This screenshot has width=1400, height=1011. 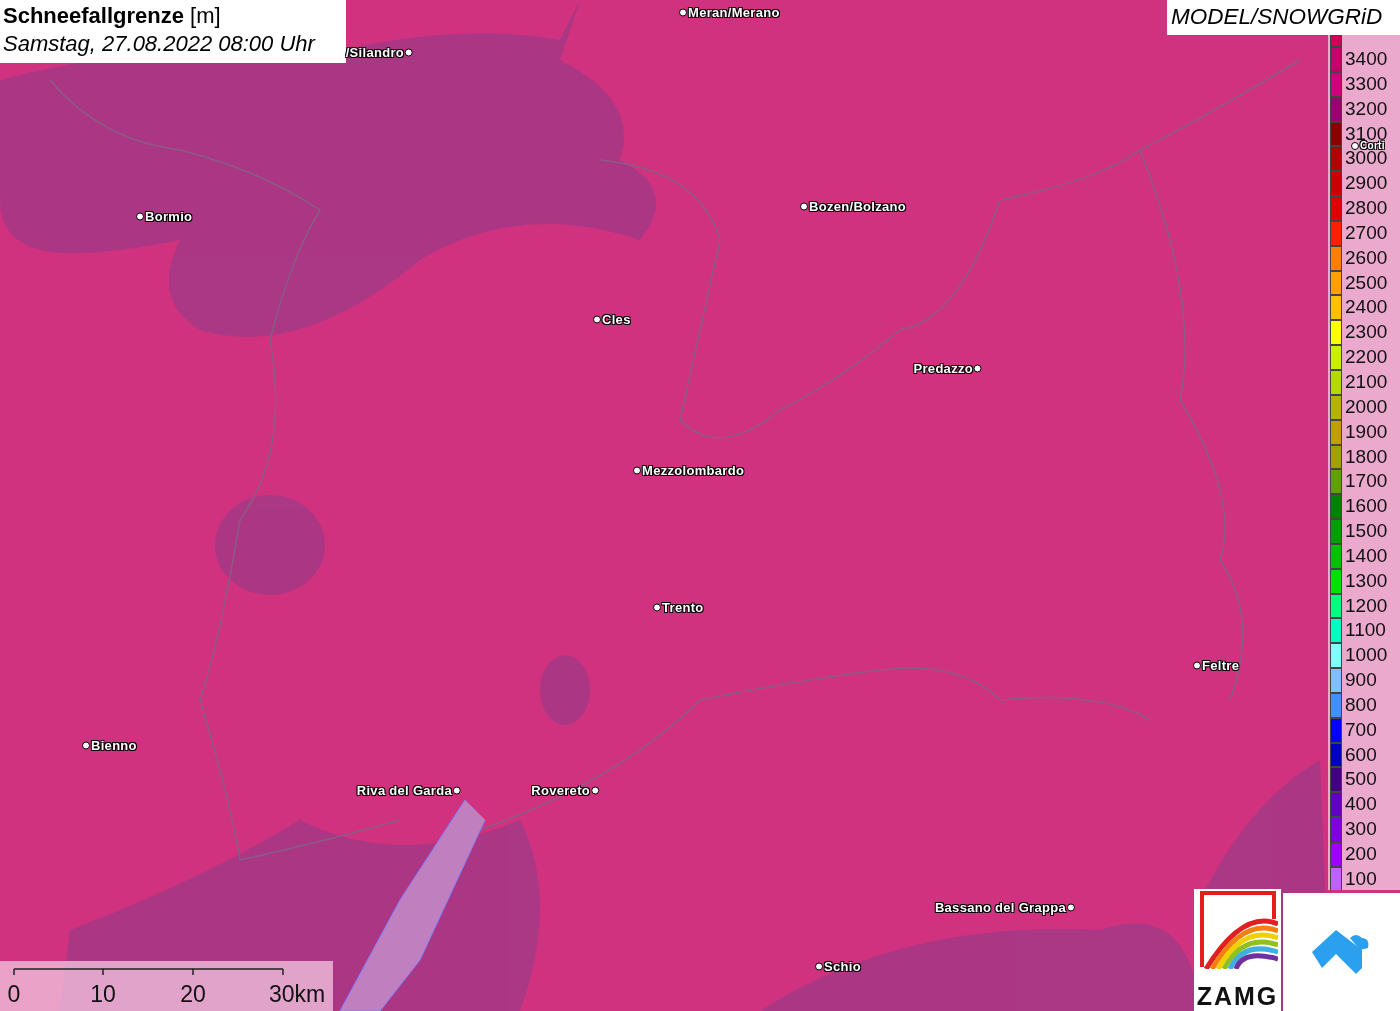 What do you see at coordinates (1366, 233) in the screenshot?
I see `legend-label: 2700` at bounding box center [1366, 233].